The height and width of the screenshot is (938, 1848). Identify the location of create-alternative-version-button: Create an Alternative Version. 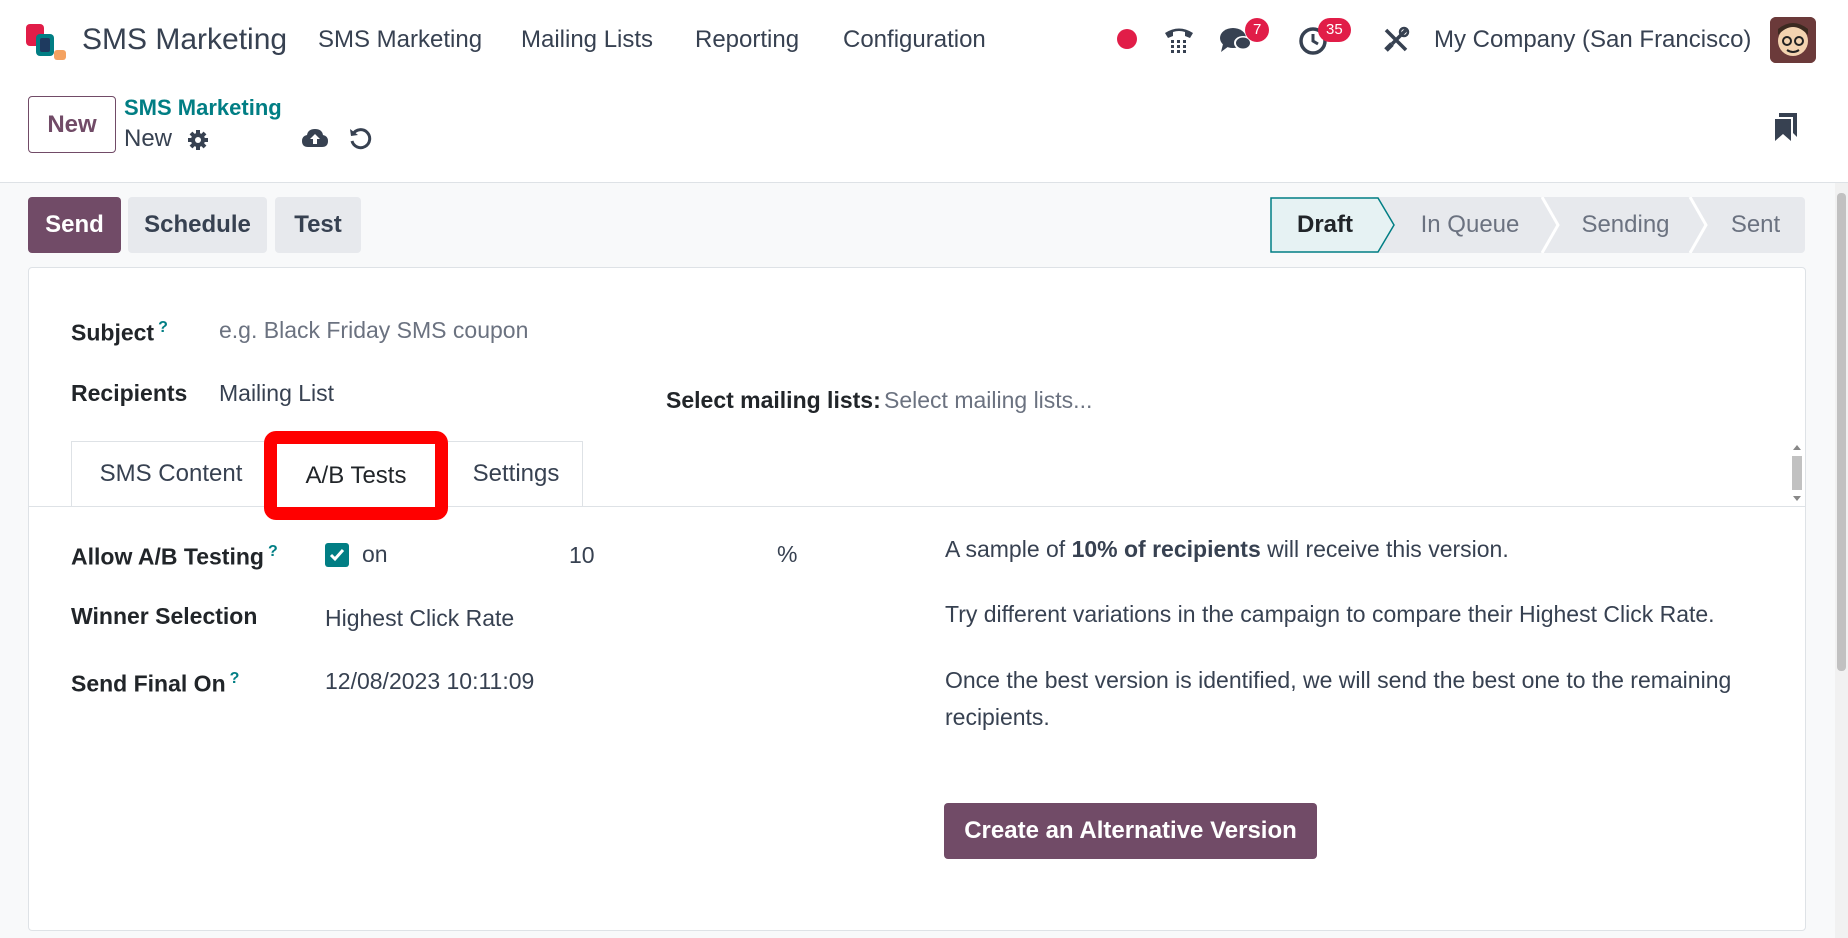
(1130, 831).